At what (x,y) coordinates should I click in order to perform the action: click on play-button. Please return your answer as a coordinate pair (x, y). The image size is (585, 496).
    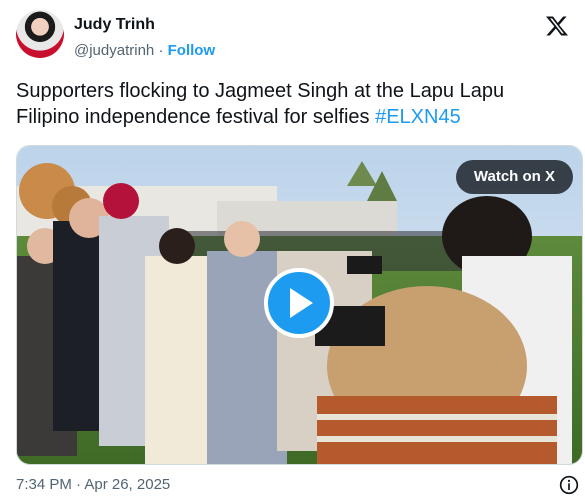
    Looking at the image, I should click on (299, 303).